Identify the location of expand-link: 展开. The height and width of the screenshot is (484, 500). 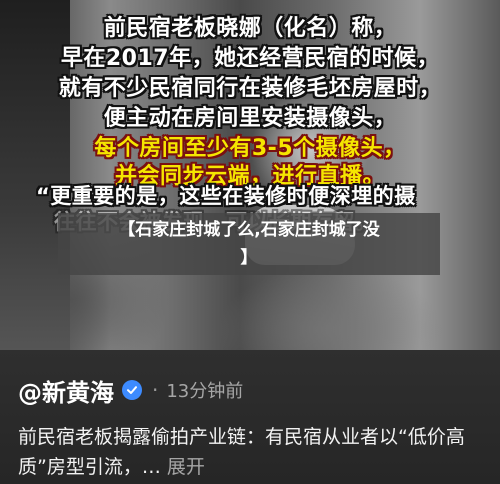
(186, 467).